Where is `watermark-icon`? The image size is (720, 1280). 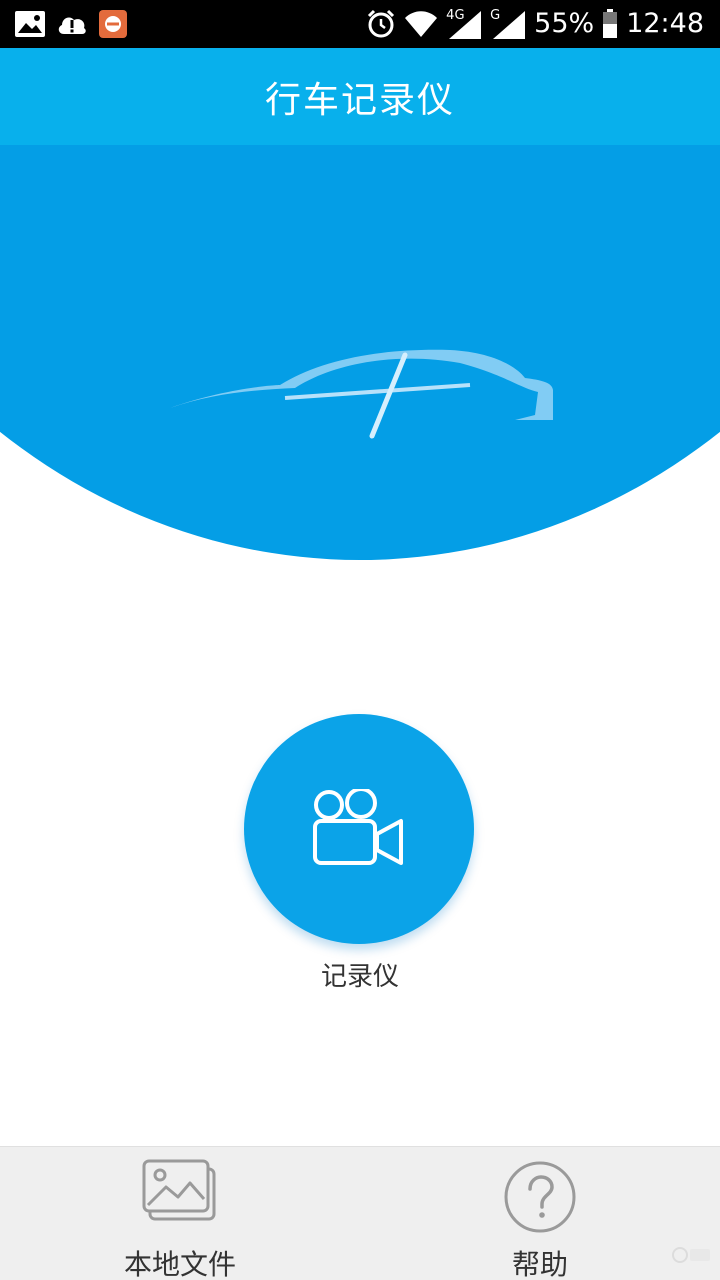 watermark-icon is located at coordinates (691, 1255).